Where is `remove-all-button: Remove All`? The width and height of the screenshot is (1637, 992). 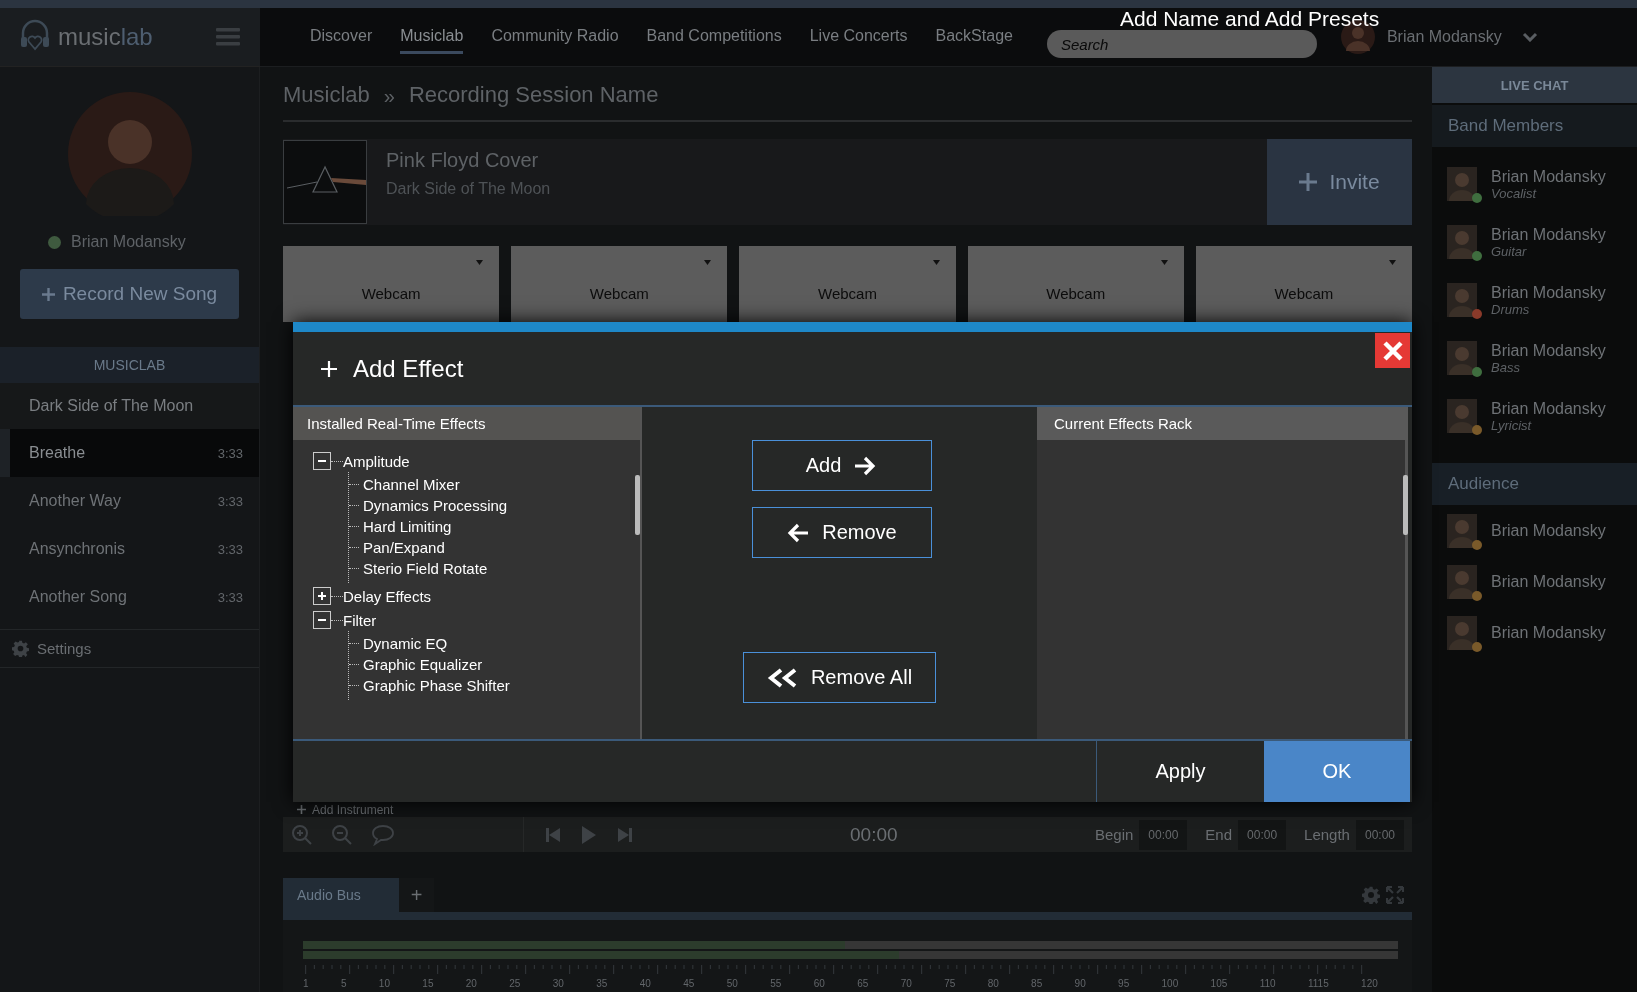
remove-all-button: Remove All is located at coordinates (839, 677).